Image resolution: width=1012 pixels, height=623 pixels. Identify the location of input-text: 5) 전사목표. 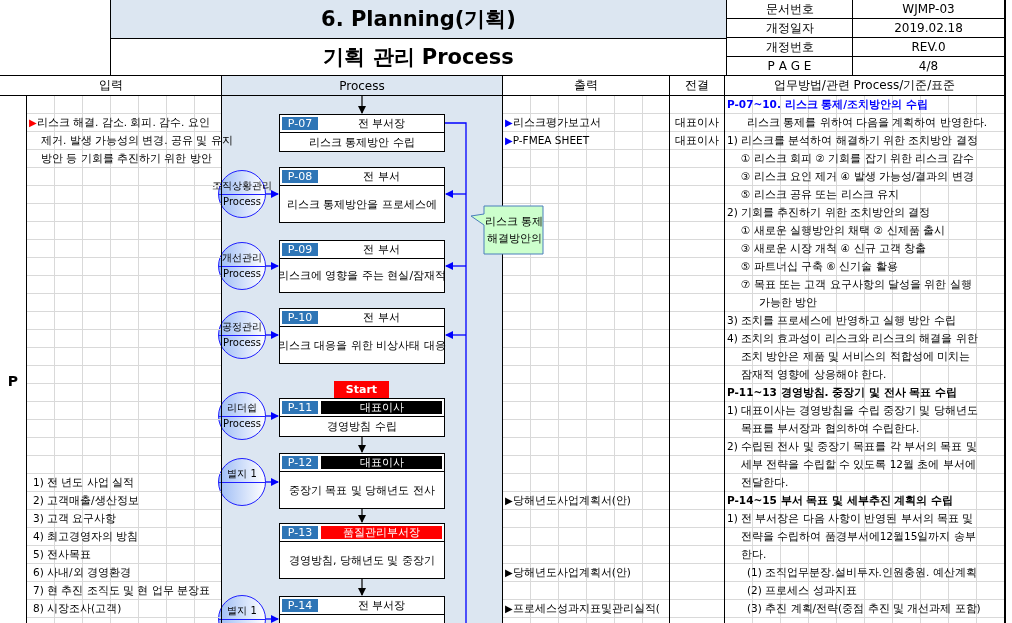
(62, 554).